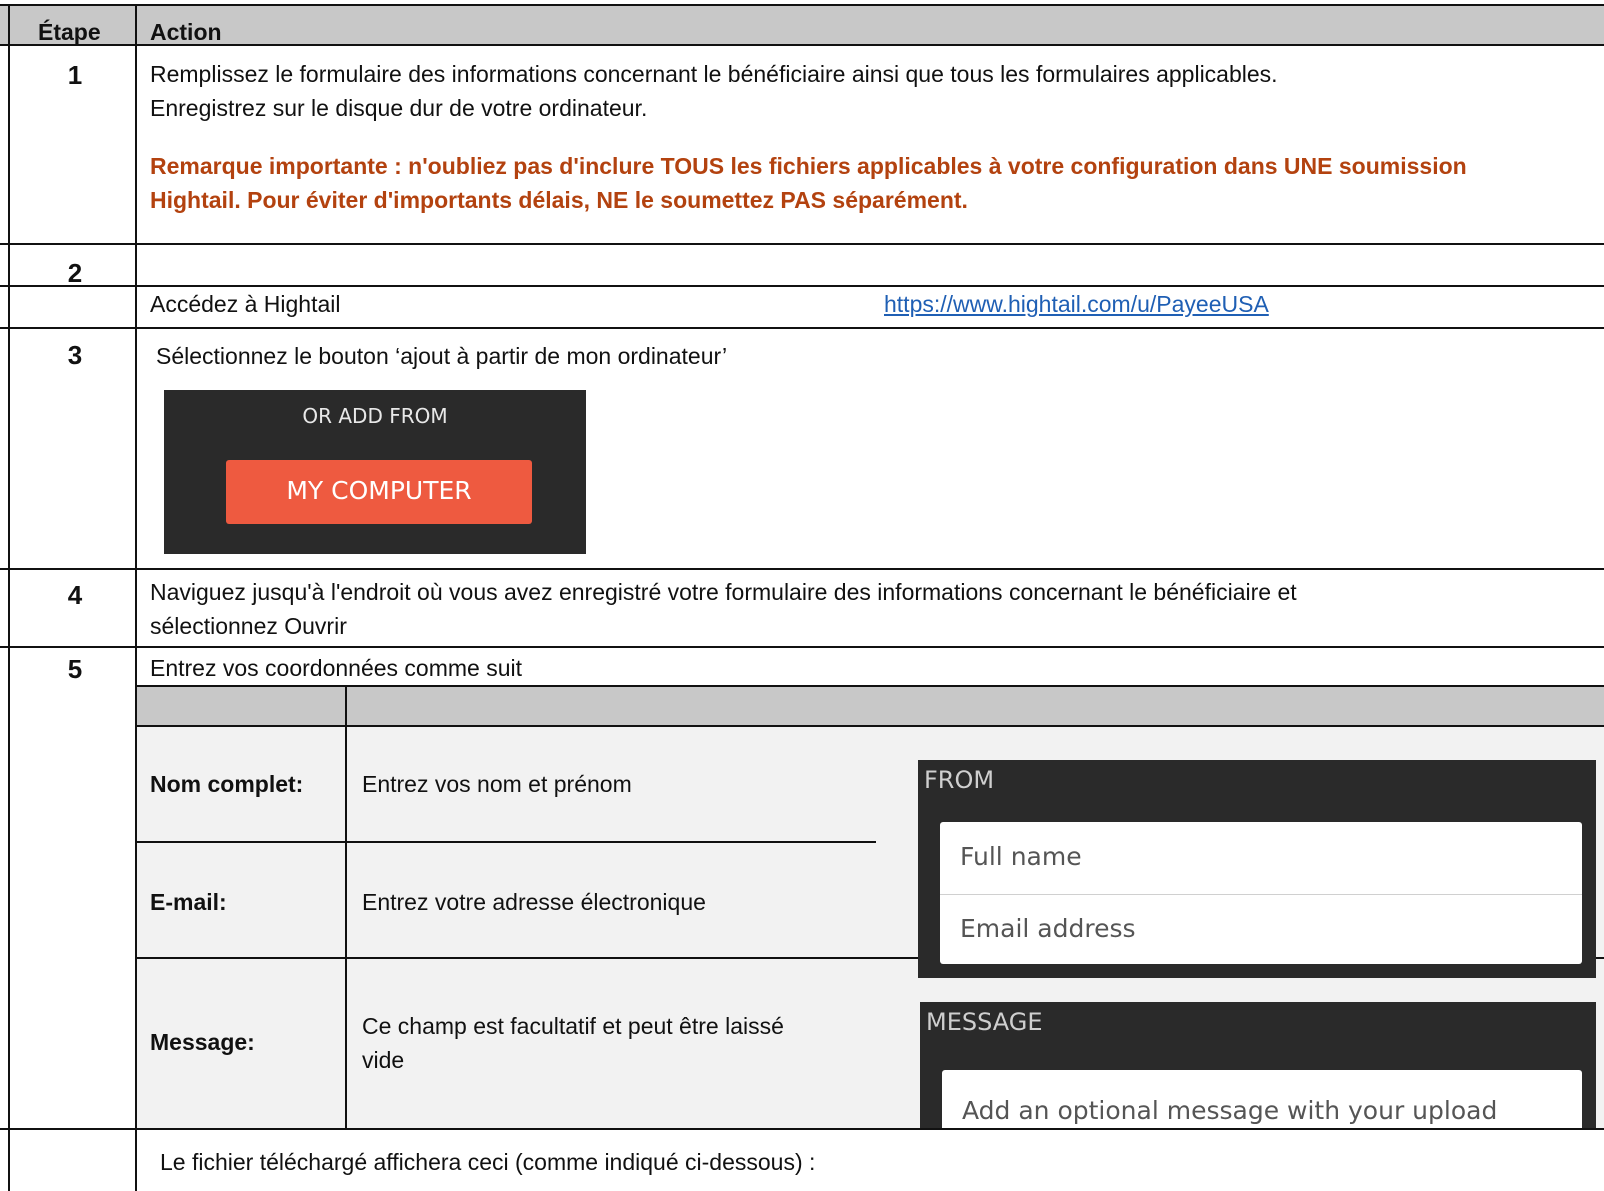  Describe the element at coordinates (1021, 856) in the screenshot. I see `full-name-placeholder: Full name` at that location.